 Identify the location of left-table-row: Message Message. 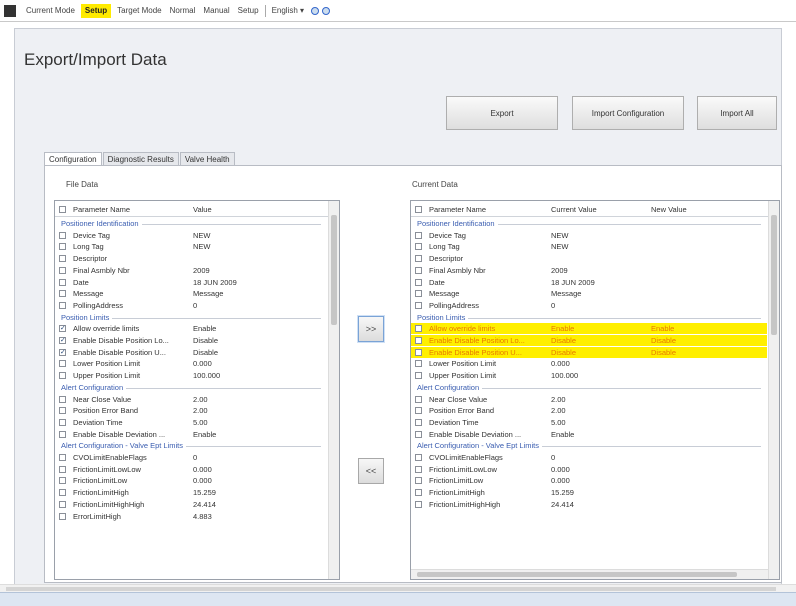
(191, 293).